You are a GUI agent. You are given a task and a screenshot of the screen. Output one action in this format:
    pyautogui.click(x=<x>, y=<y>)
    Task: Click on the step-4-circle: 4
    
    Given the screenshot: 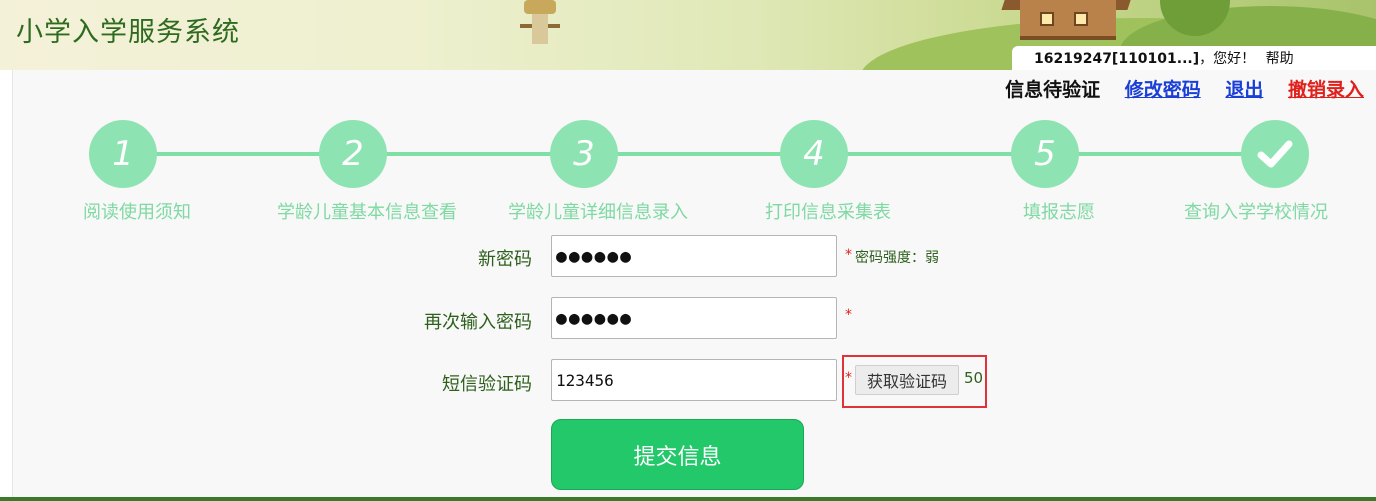 What is the action you would take?
    pyautogui.click(x=814, y=154)
    